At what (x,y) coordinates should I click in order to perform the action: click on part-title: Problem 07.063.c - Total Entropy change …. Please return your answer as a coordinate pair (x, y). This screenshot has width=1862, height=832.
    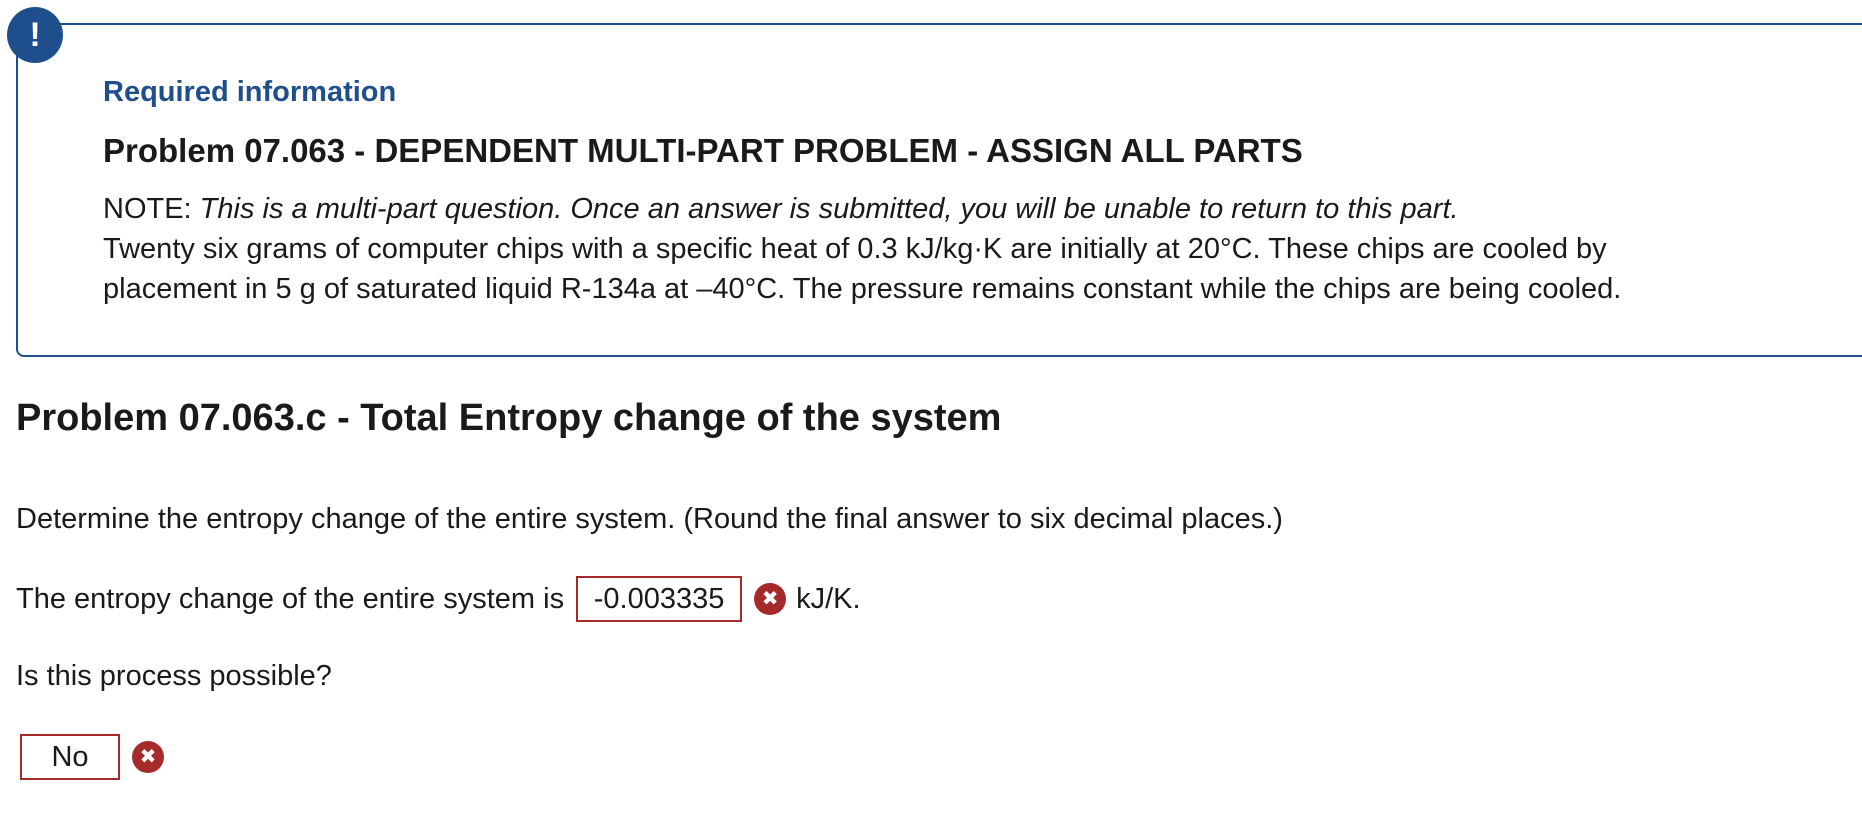
    Looking at the image, I should click on (509, 418).